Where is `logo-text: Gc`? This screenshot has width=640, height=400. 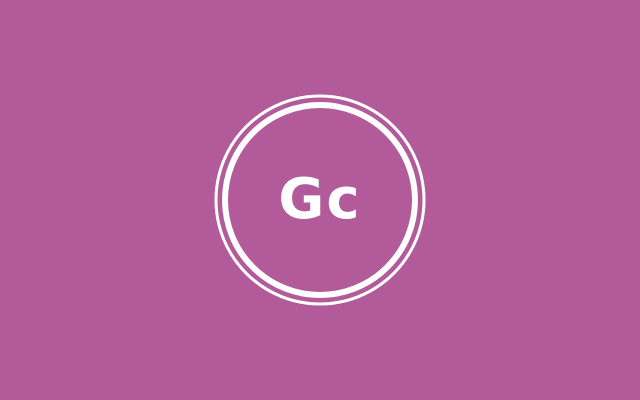 logo-text: Gc is located at coordinates (320, 199).